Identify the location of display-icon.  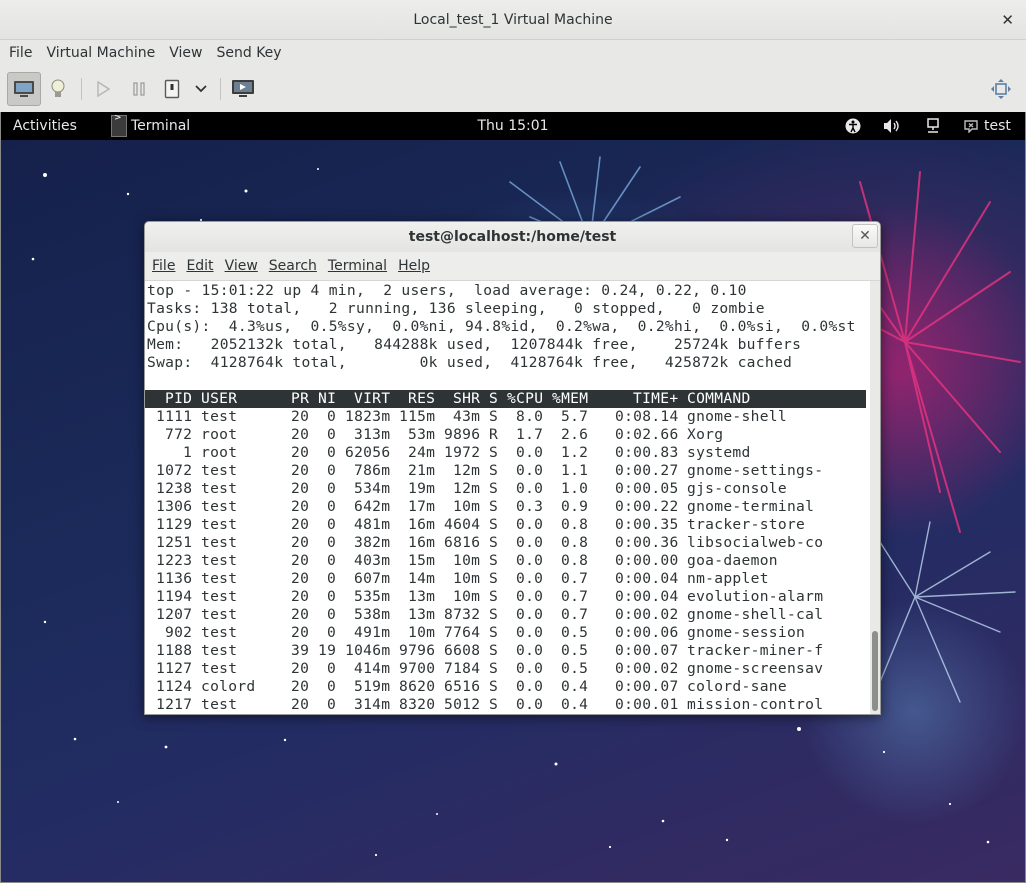
(243, 88).